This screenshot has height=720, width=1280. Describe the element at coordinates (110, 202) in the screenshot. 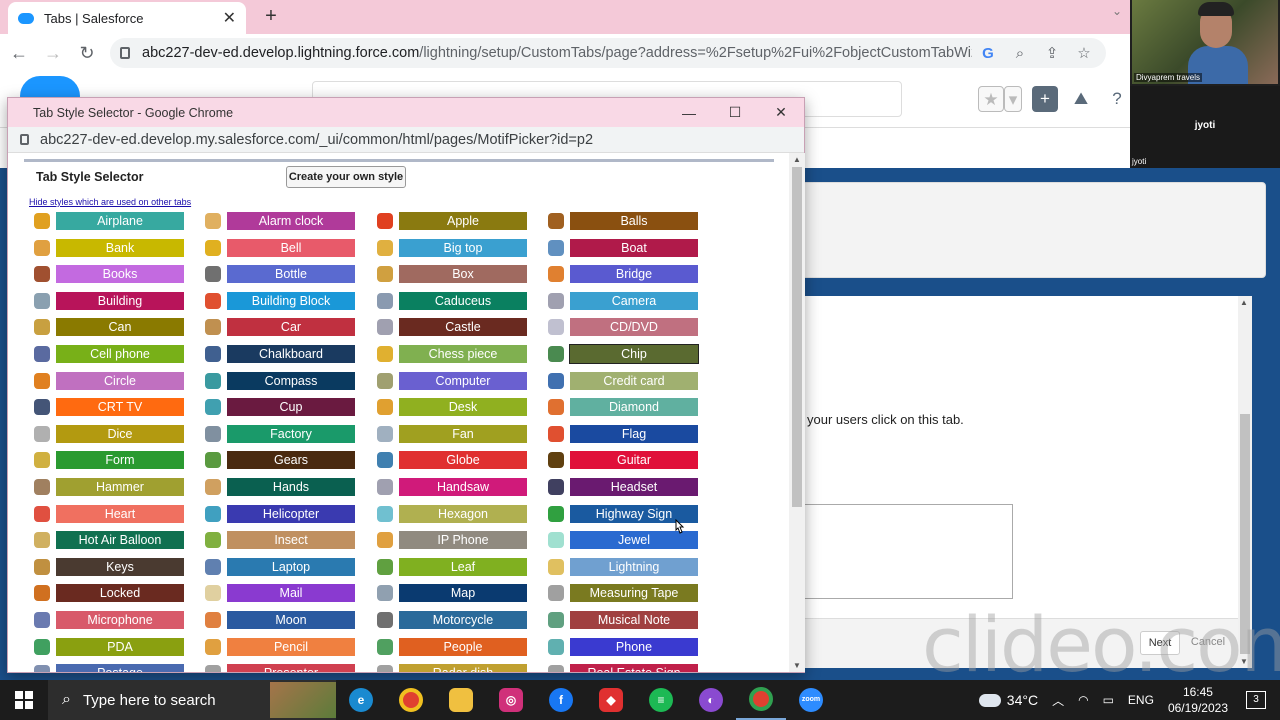

I see `hide-used-styles-link: Hide styles which are used on other tabs` at that location.